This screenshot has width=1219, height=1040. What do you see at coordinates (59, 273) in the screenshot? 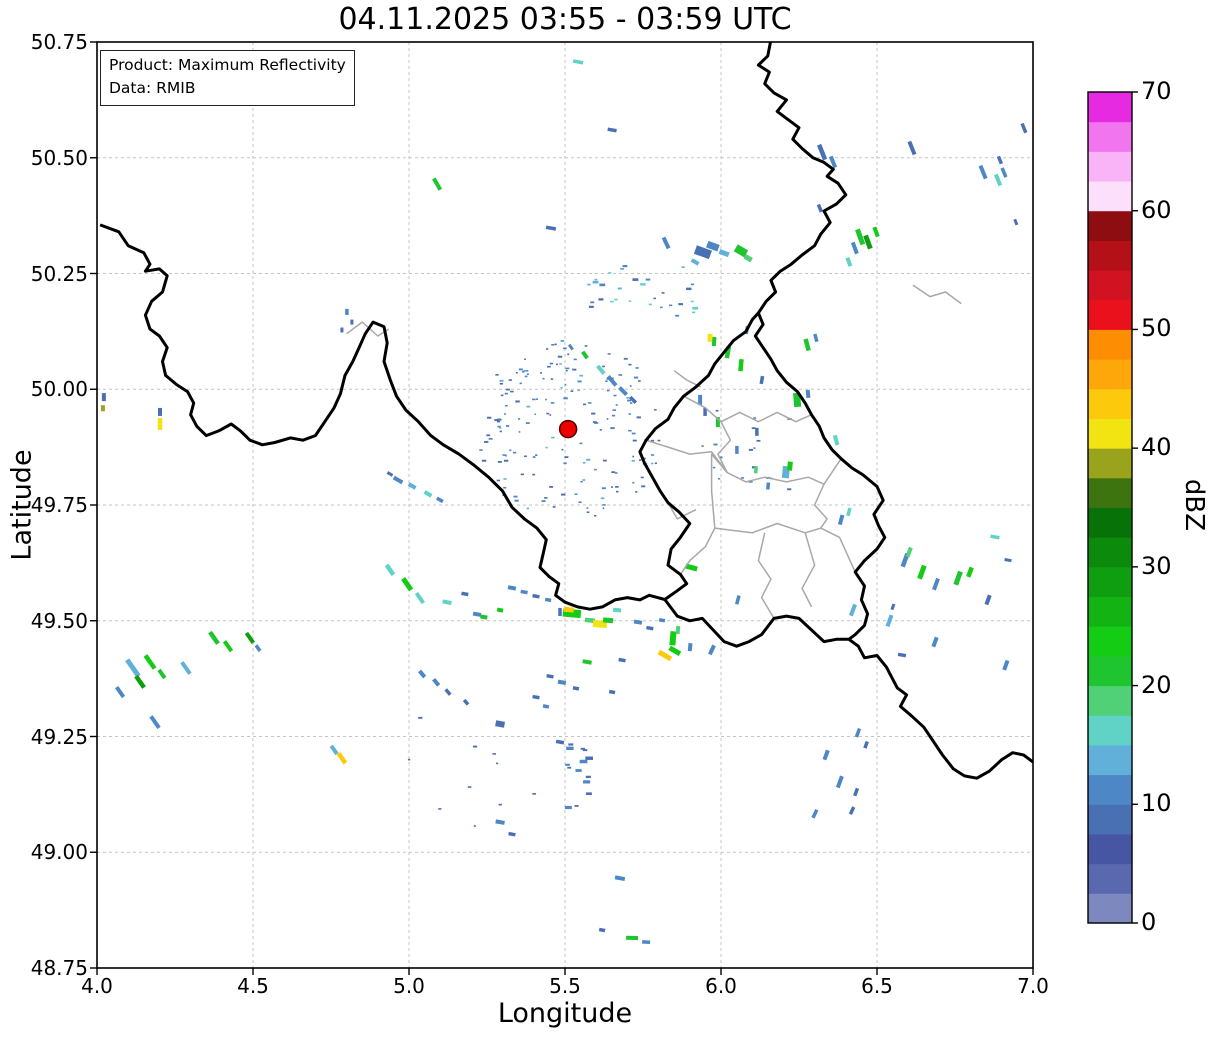
I see `y-tick-label: 50.25` at bounding box center [59, 273].